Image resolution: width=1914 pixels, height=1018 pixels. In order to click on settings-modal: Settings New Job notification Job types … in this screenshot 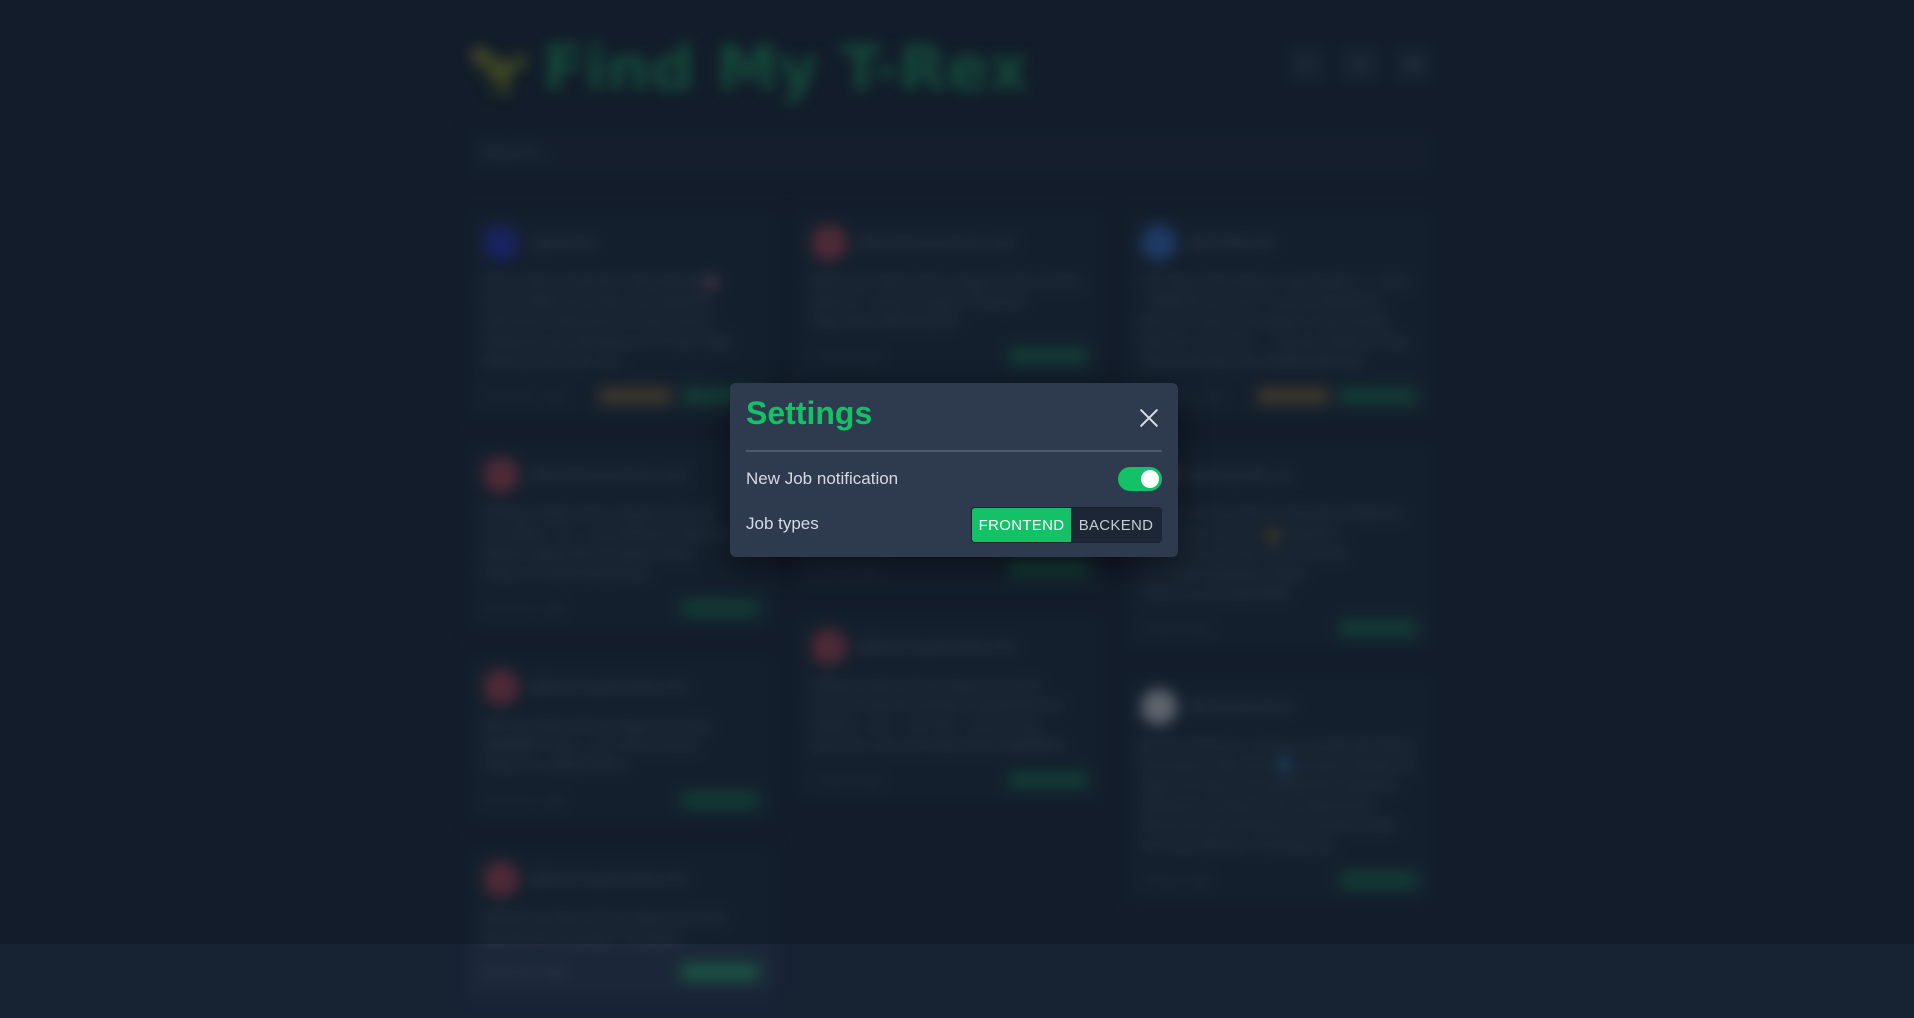, I will do `click(954, 470)`.